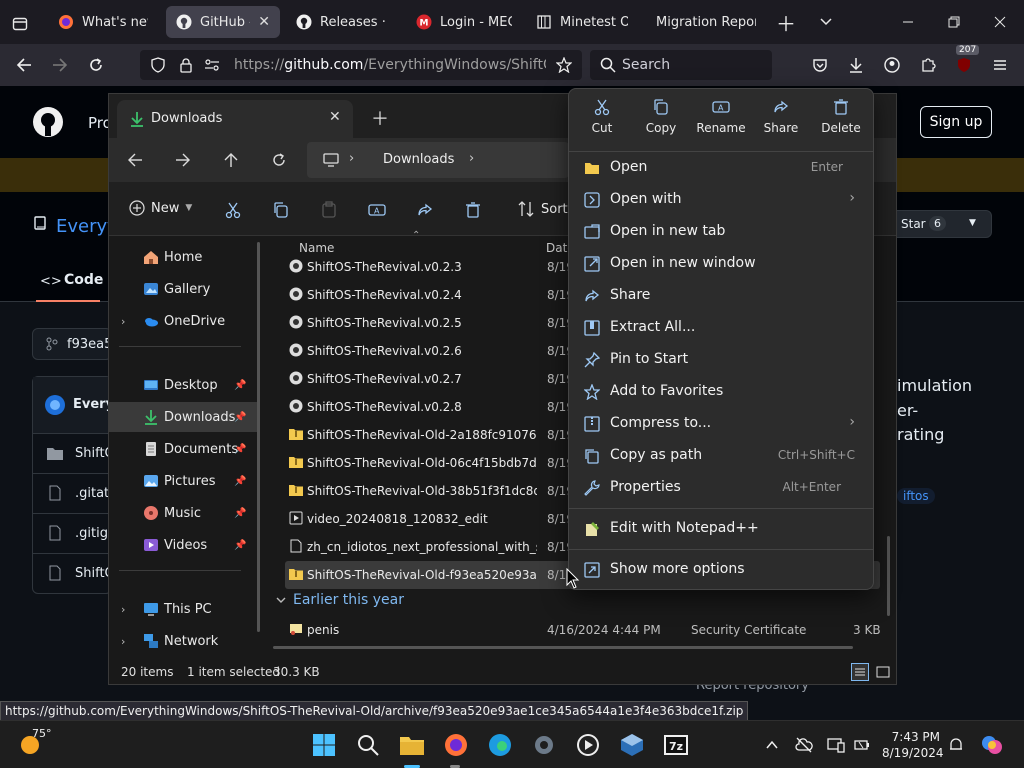 The height and width of the screenshot is (768, 1024). Describe the element at coordinates (83, 280) in the screenshot. I see `tab-code: Code` at that location.